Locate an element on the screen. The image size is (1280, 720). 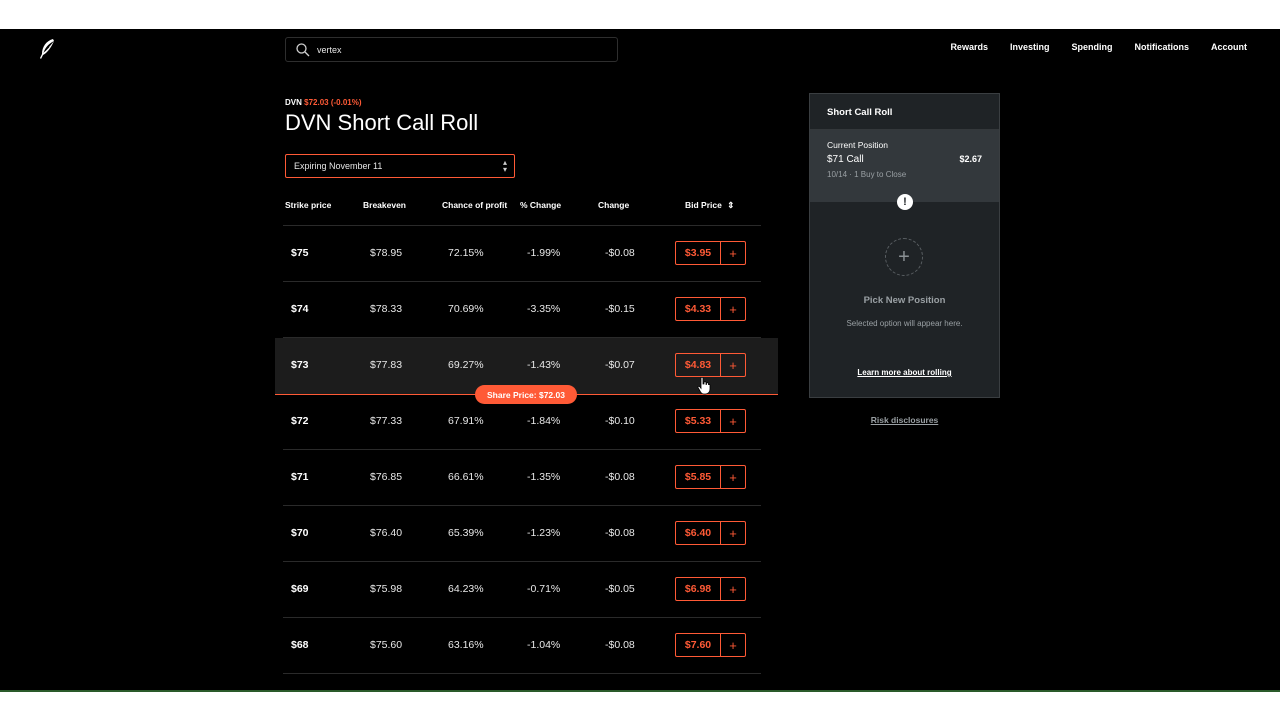
share-price-badge: Share Price: $72.03 is located at coordinates (526, 394).